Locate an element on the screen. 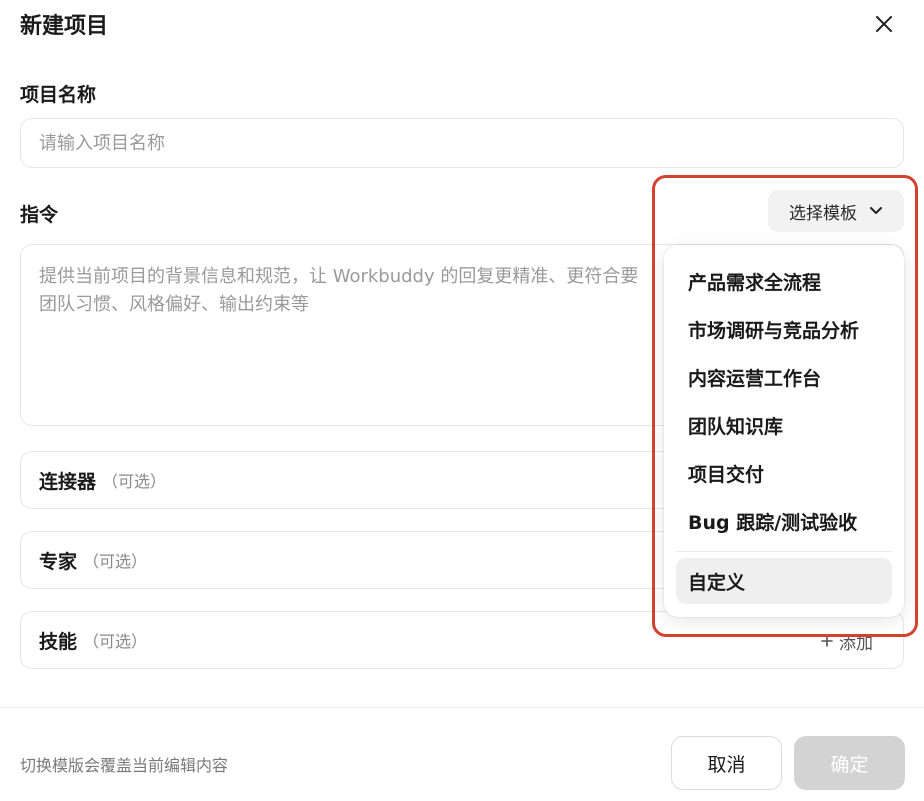 This screenshot has height=801, width=924. template-option-bug-tracking: Bug 跟踪/测试验收 is located at coordinates (784, 521).